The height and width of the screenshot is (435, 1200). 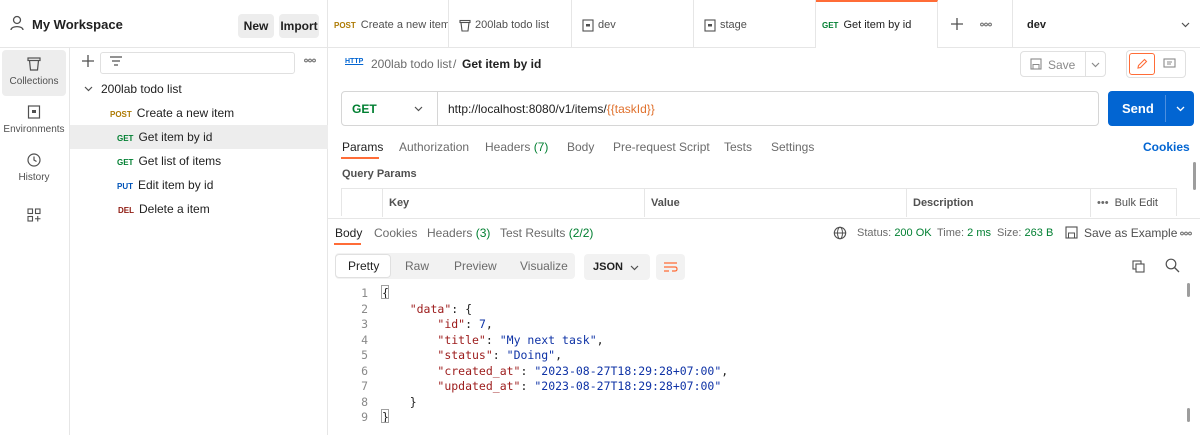 What do you see at coordinates (1172, 265) in the screenshot?
I see `search-icon` at bounding box center [1172, 265].